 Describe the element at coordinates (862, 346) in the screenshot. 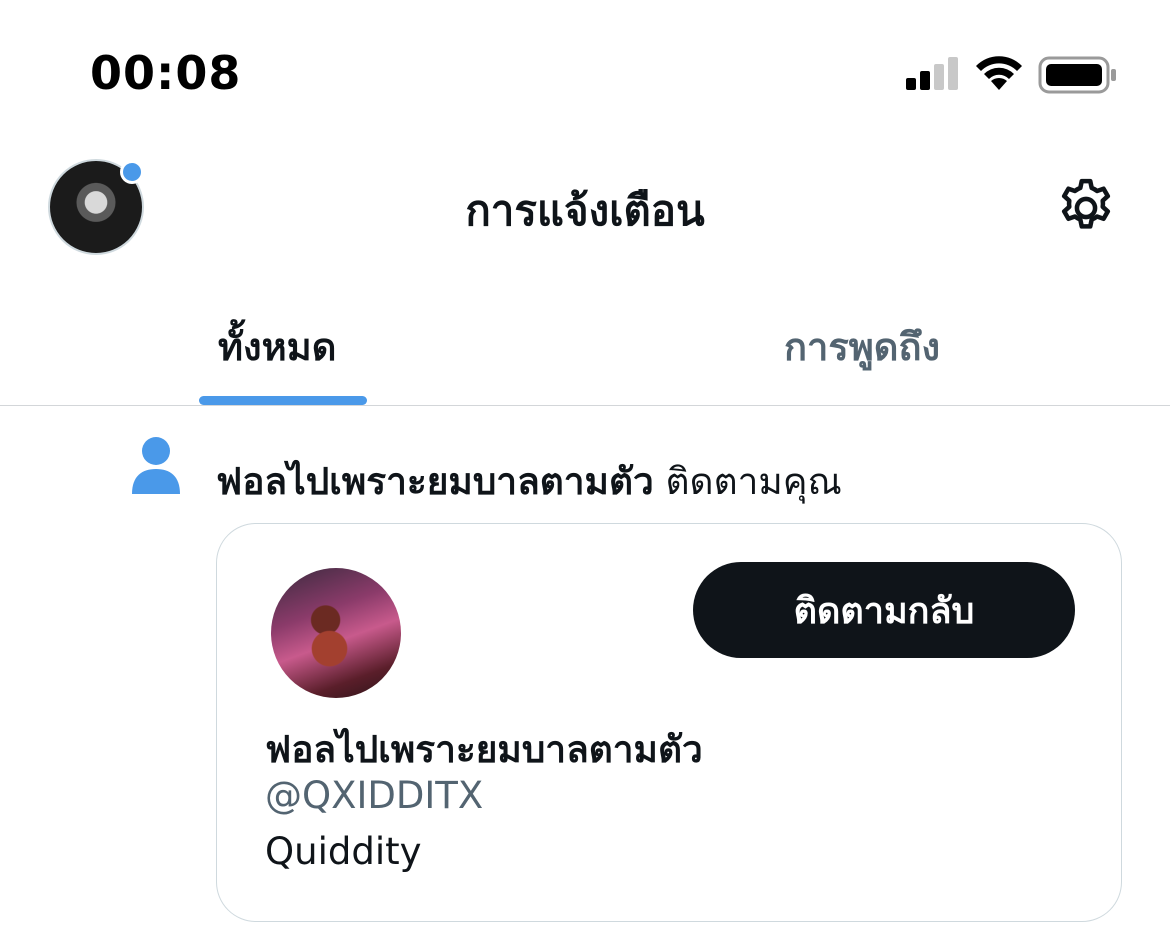

I see `tab-mentions: การพูดถึง` at that location.